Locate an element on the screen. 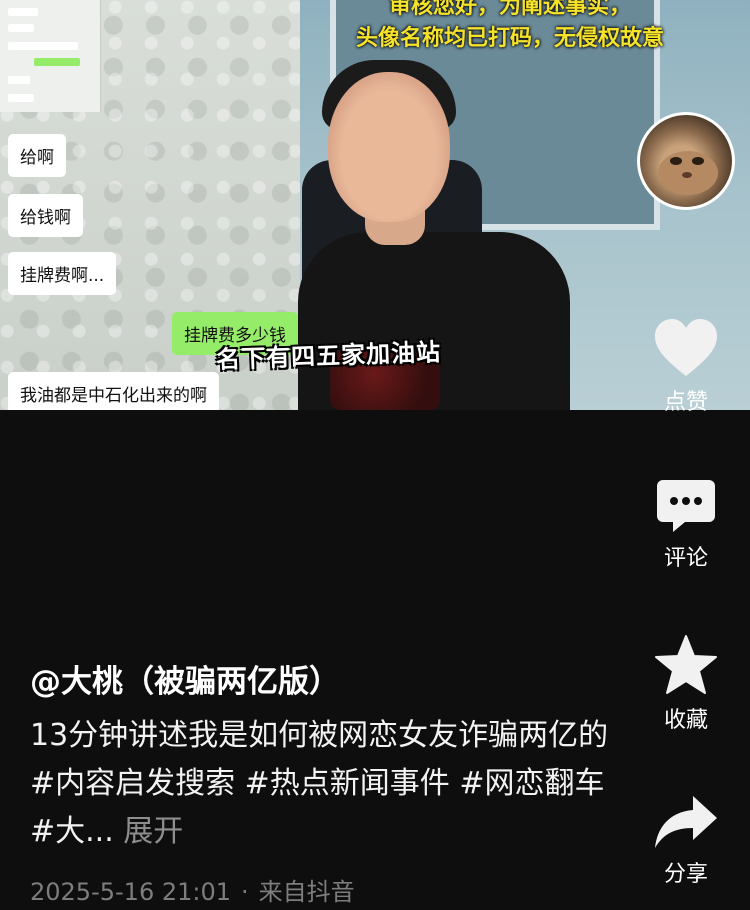  favorite-button: 收藏 is located at coordinates (686, 684).